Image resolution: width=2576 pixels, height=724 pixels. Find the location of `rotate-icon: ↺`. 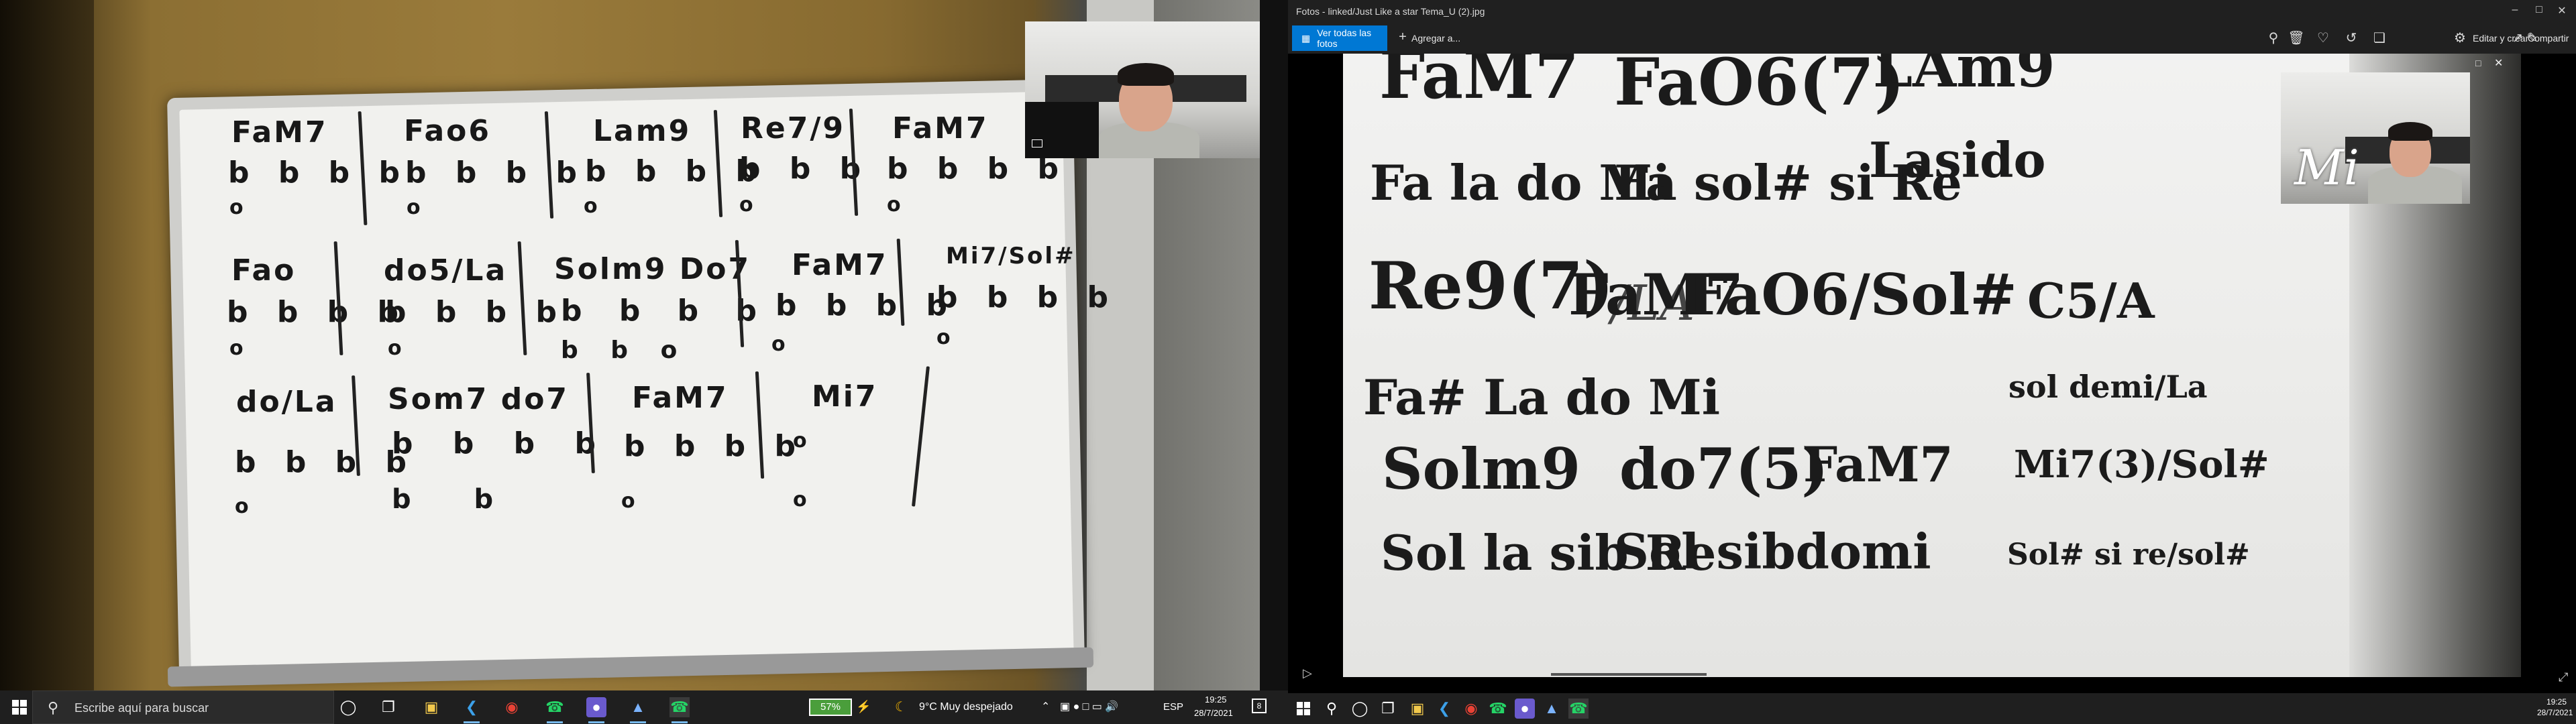

rotate-icon: ↺ is located at coordinates (2351, 37).